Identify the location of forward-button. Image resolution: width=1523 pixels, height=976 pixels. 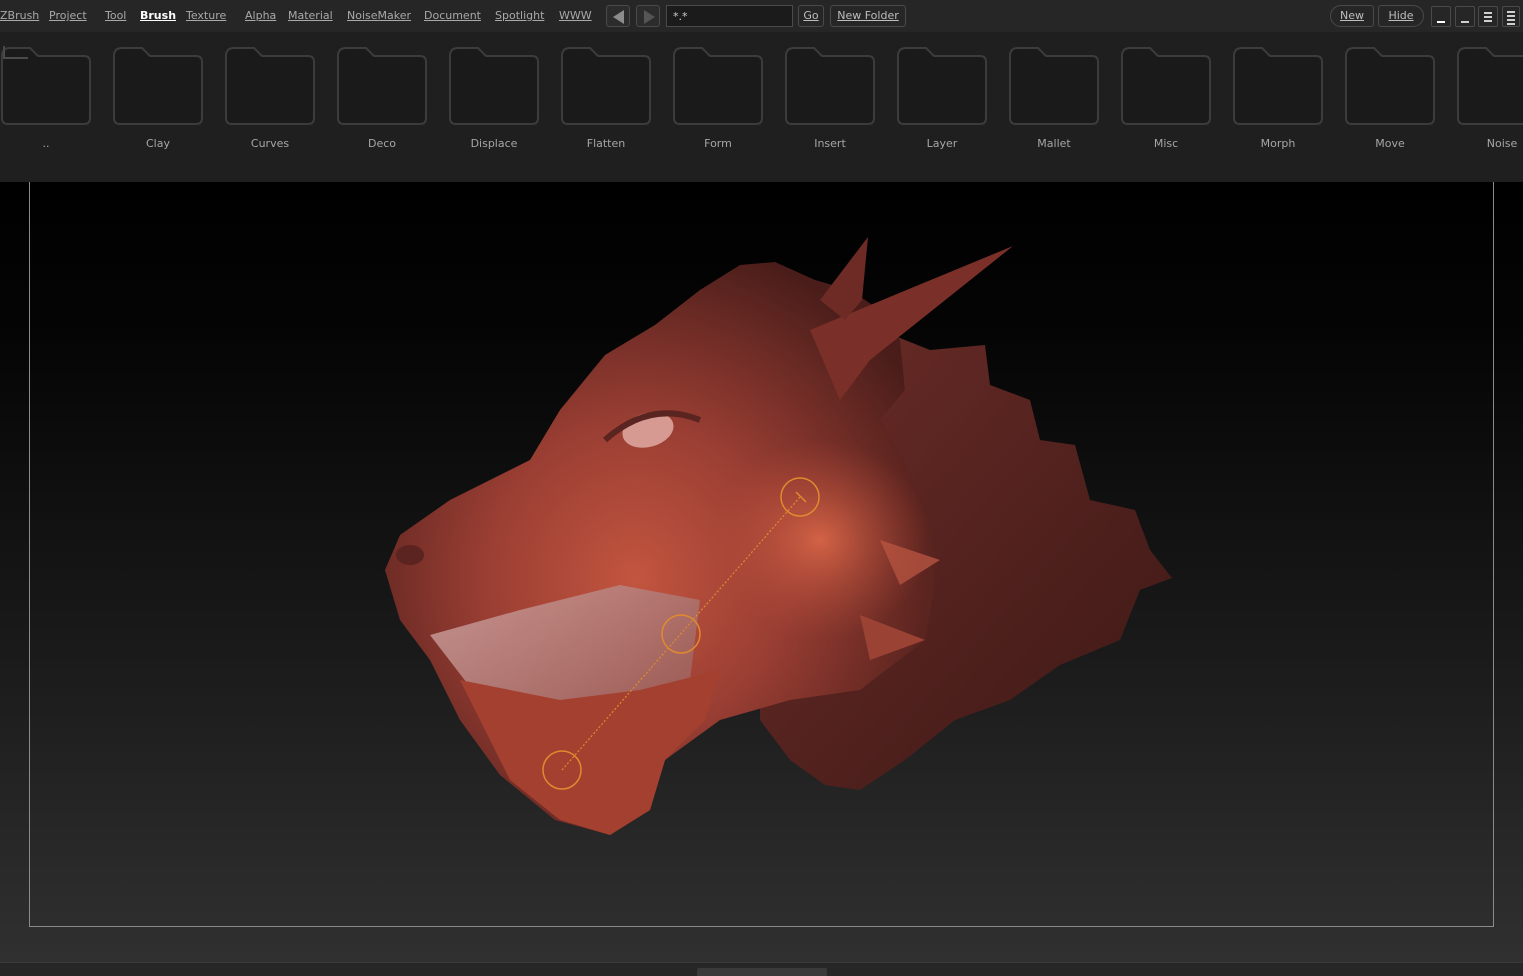
(648, 16).